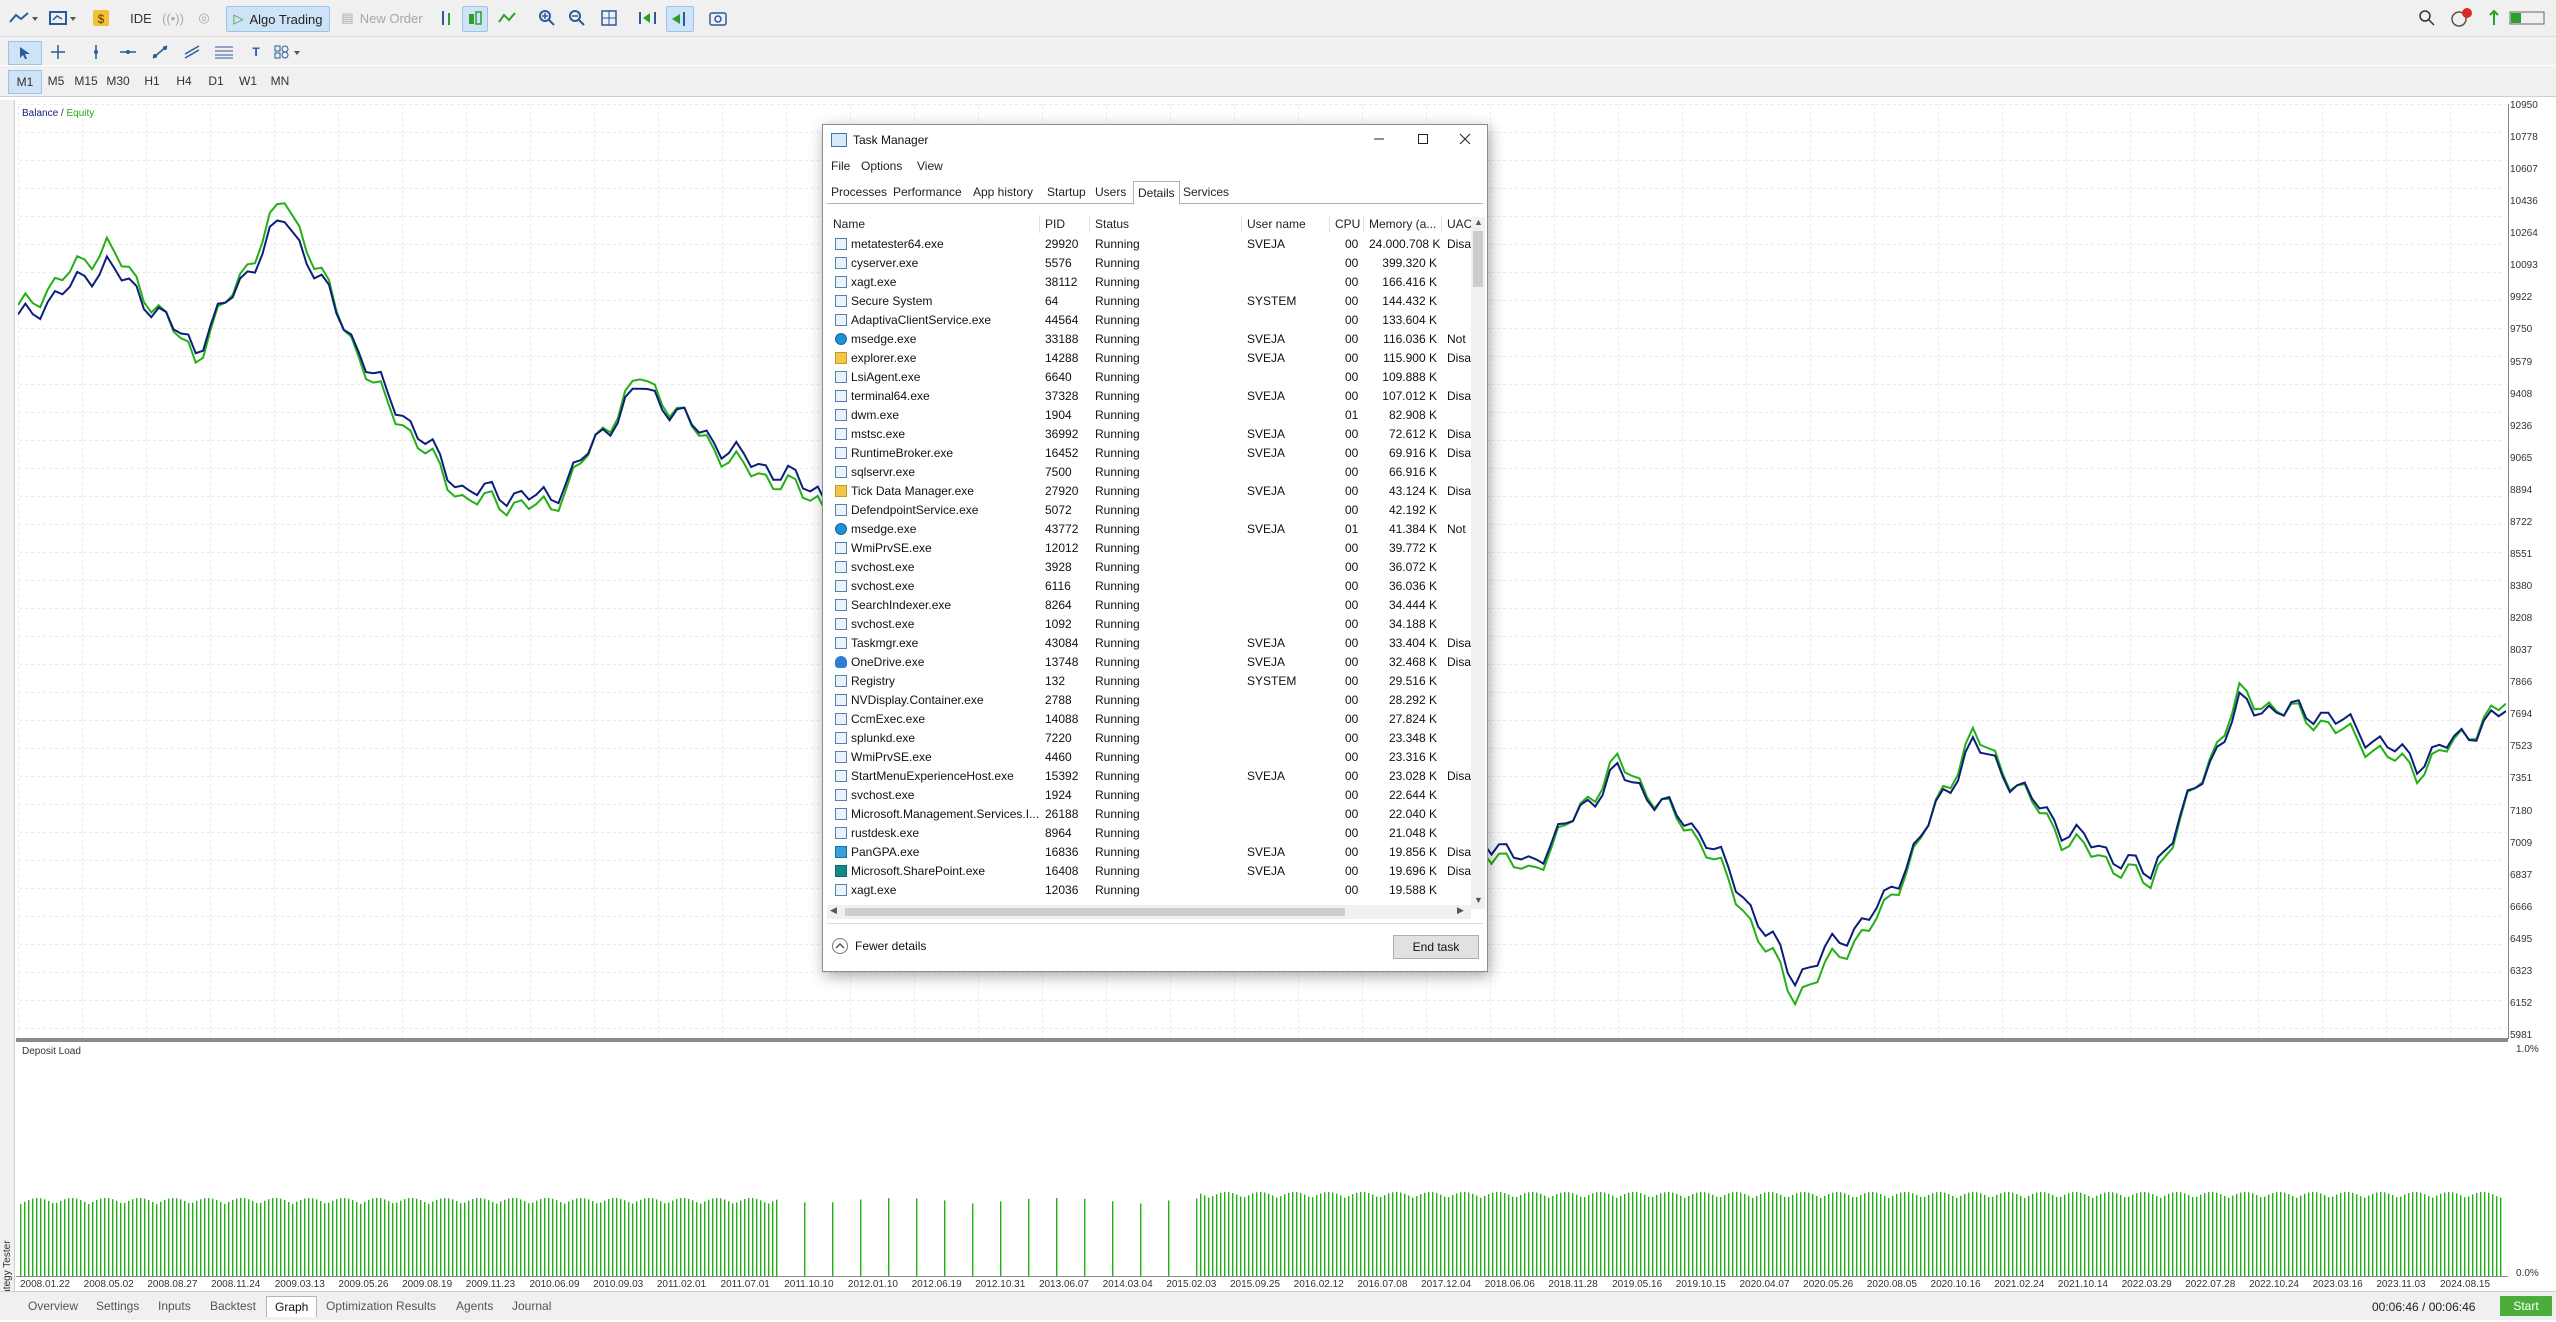 This screenshot has width=2556, height=1322. Describe the element at coordinates (840, 166) in the screenshot. I see `menu-file: File` at that location.